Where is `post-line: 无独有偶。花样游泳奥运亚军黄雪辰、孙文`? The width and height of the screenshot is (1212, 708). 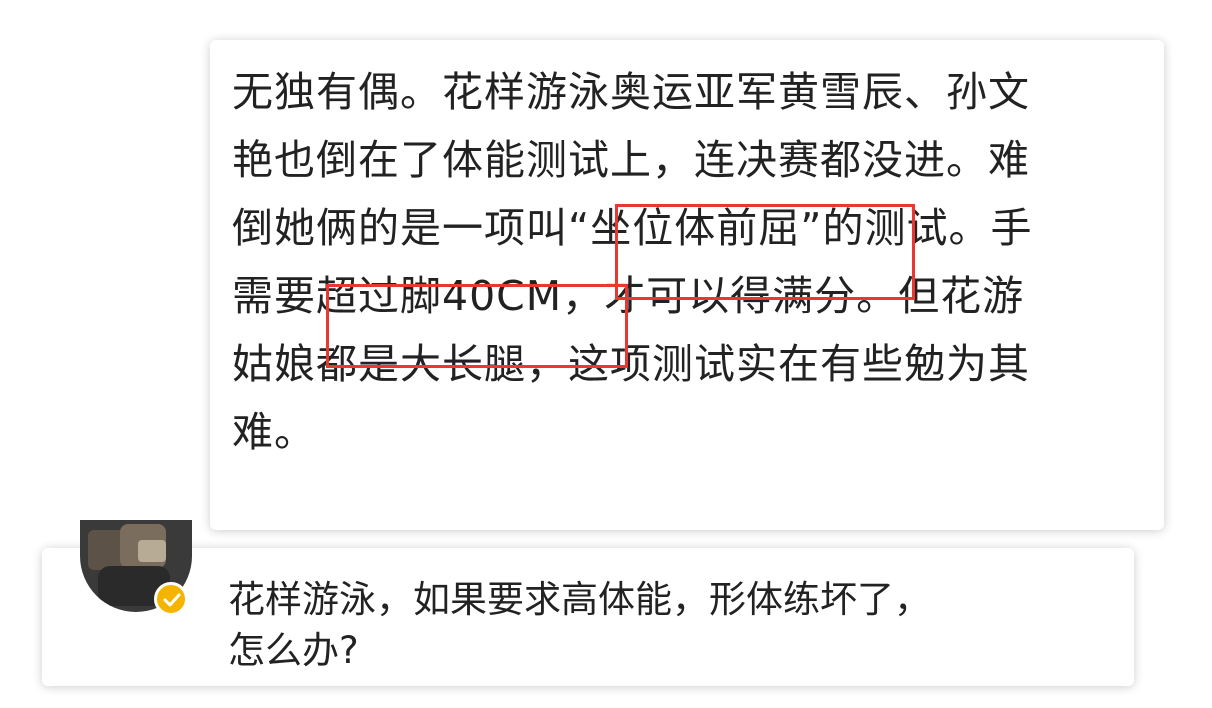 post-line: 无独有偶。花样游泳奥运亚军黄雪辰、孙文 is located at coordinates (631, 92).